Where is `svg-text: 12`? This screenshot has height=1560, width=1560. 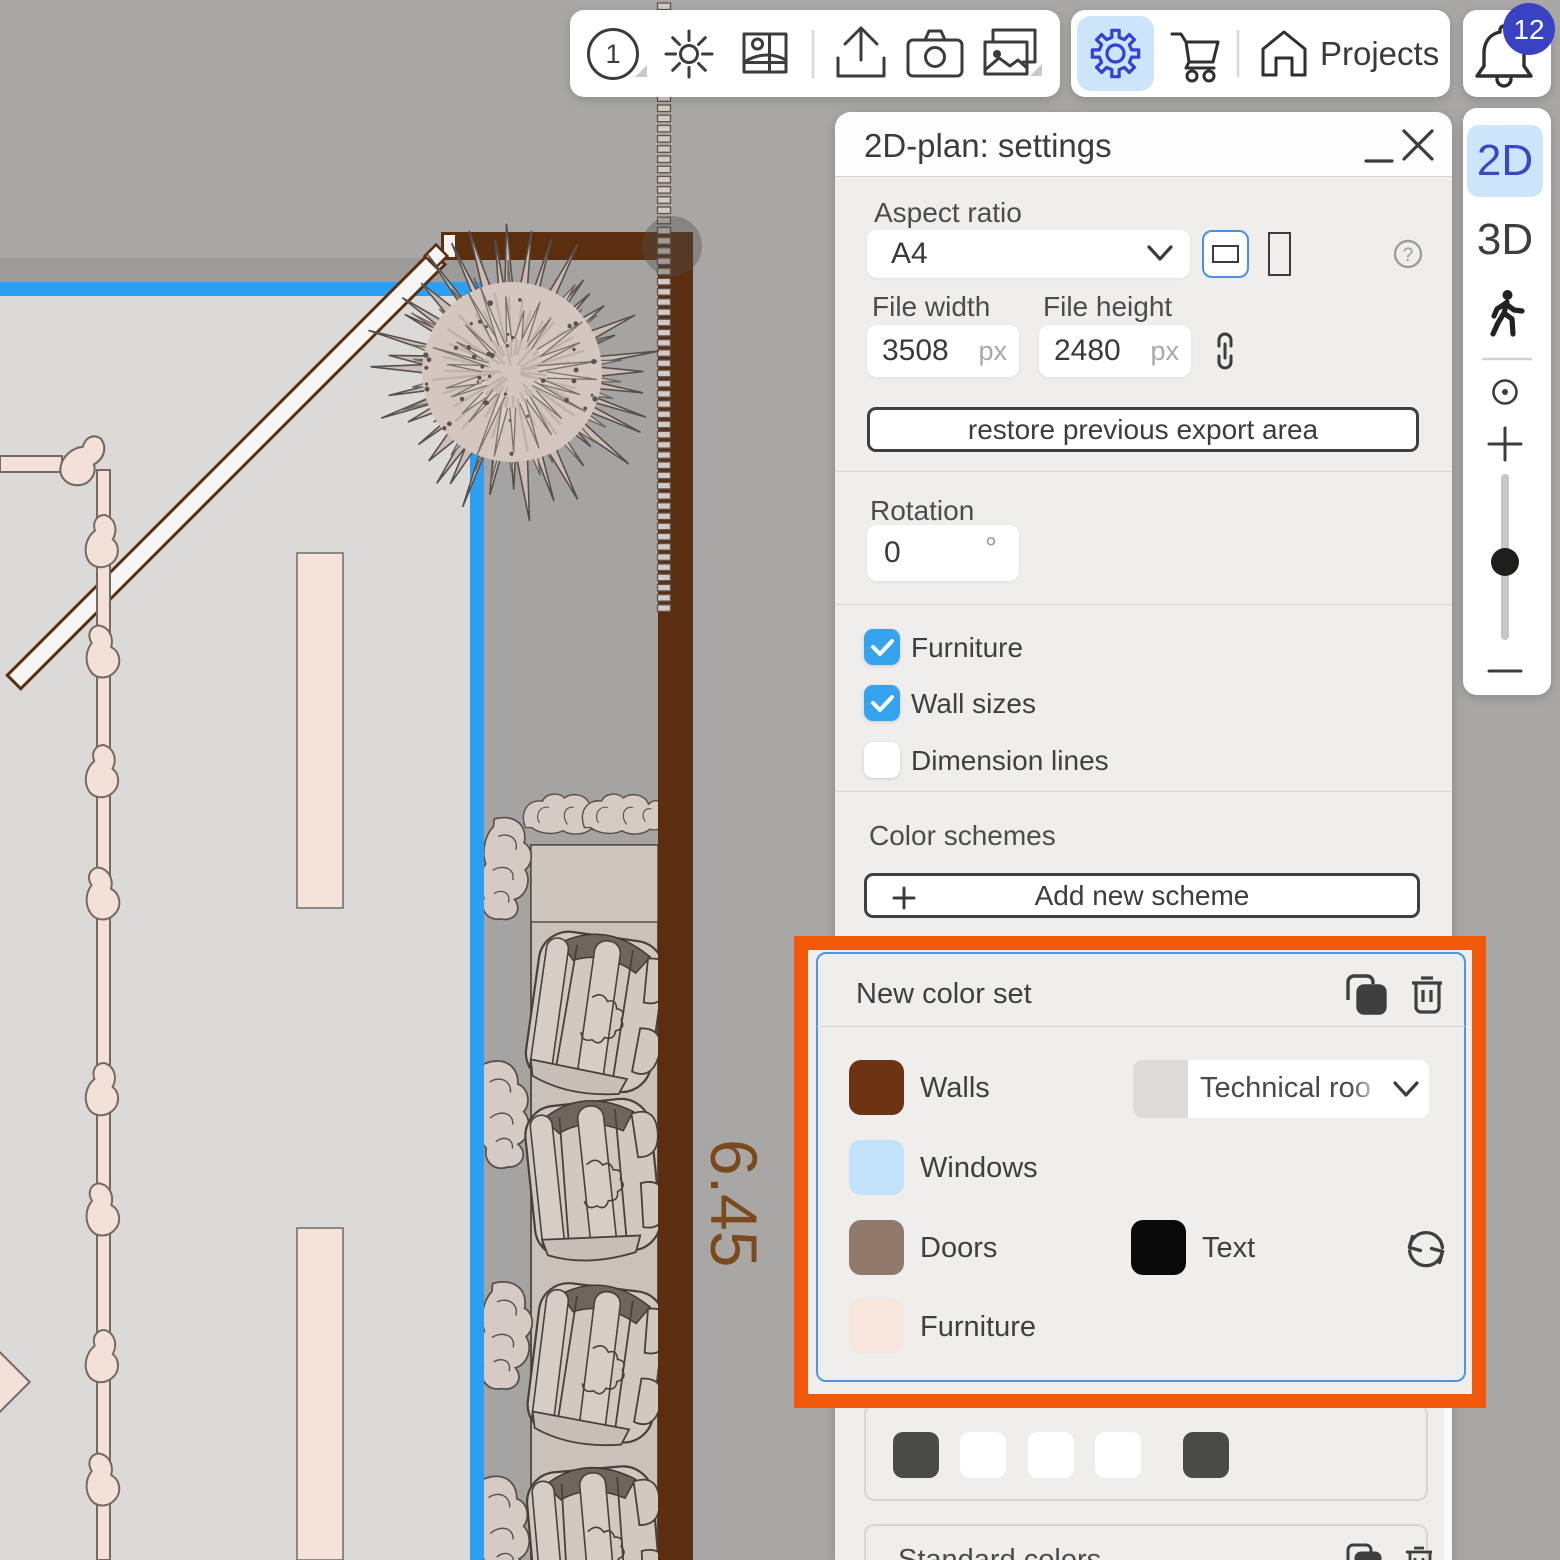
svg-text: 12 is located at coordinates (1528, 29).